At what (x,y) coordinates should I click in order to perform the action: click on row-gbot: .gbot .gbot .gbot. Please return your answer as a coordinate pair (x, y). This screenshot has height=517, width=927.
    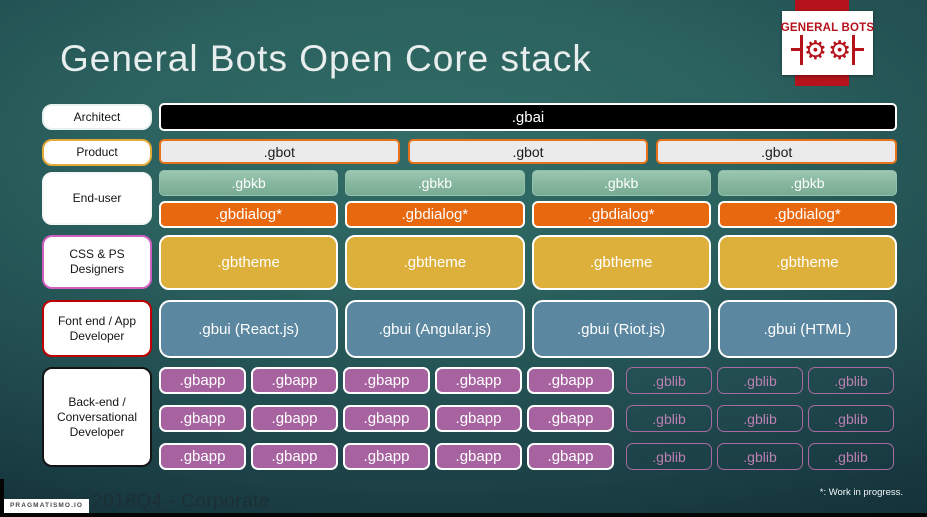
    Looking at the image, I should click on (528, 151).